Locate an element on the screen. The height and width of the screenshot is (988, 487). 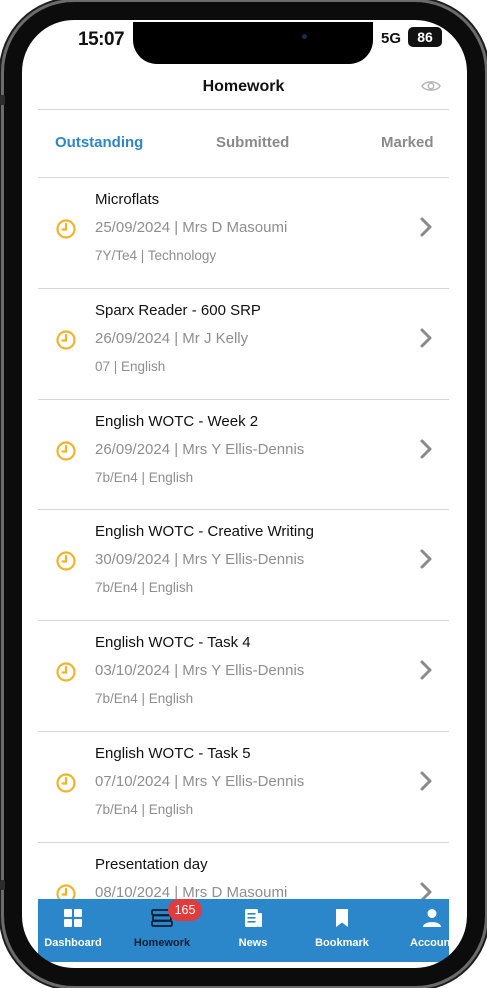
homework-tabs: Outstanding Submitted Marked is located at coordinates (243, 144).